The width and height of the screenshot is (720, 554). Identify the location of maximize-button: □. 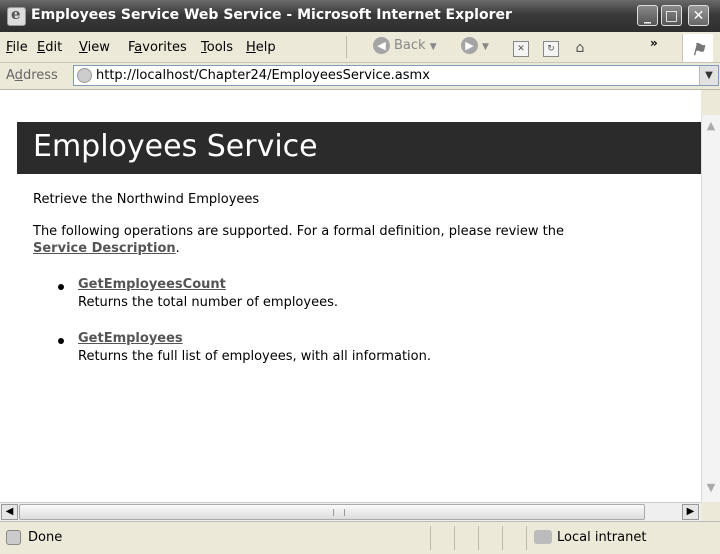
(671, 15).